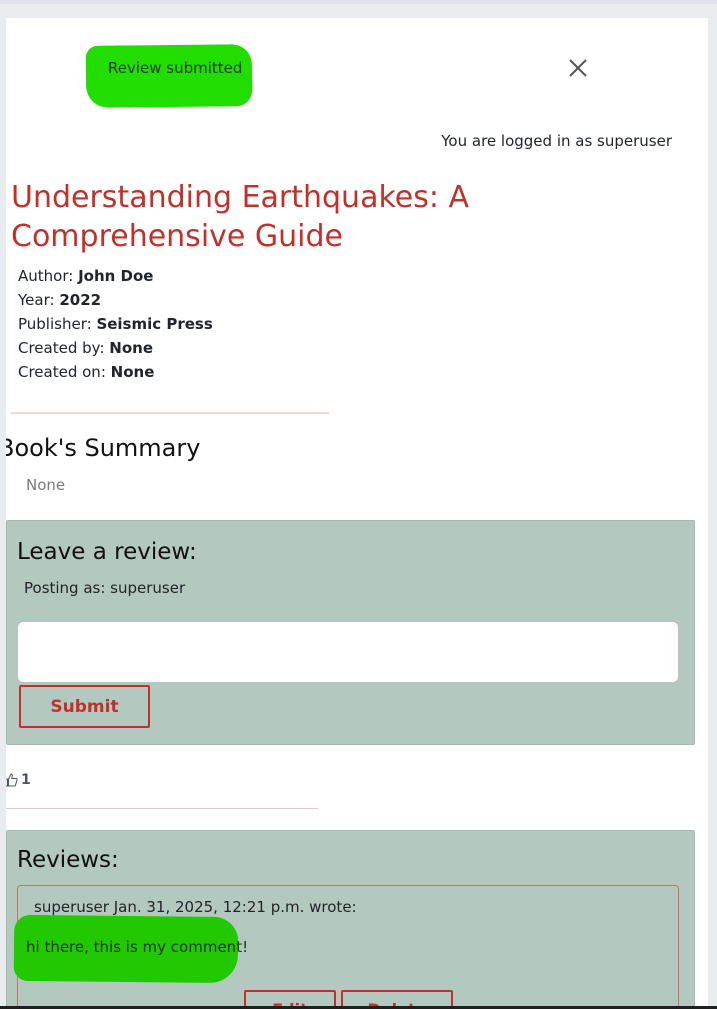  Describe the element at coordinates (358, 2) in the screenshot. I see `browser-top-strip` at that location.